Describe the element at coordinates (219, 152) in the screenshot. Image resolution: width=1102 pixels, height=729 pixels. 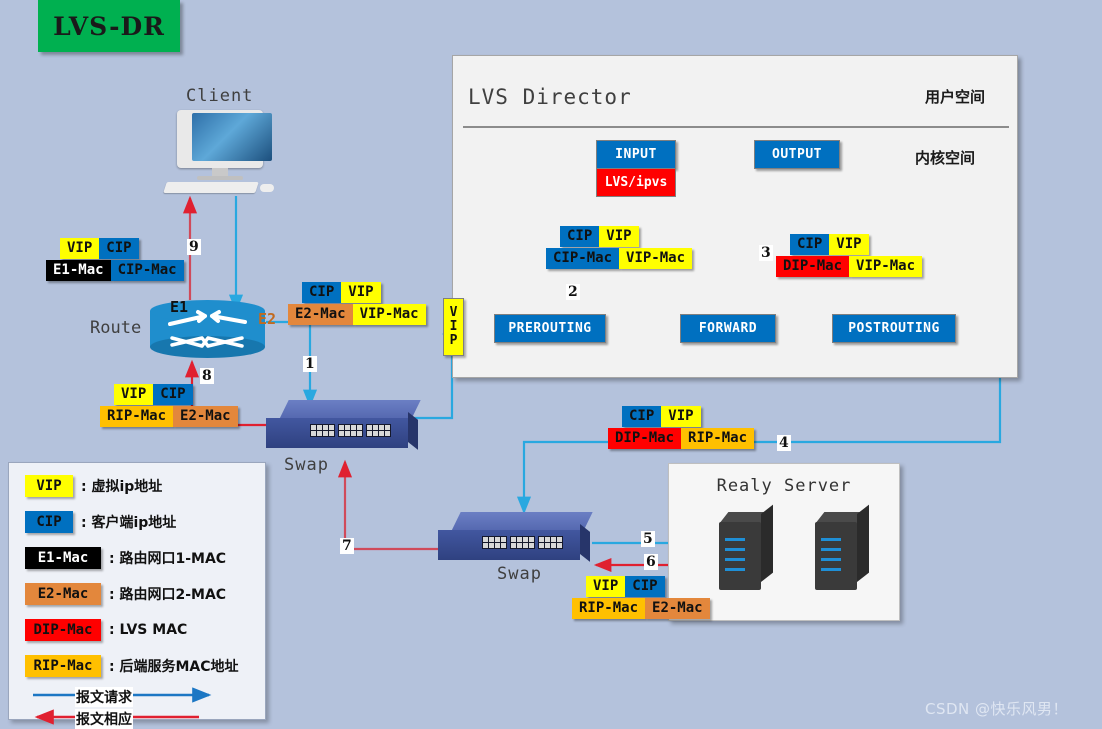
I see `client-computer-icon` at that location.